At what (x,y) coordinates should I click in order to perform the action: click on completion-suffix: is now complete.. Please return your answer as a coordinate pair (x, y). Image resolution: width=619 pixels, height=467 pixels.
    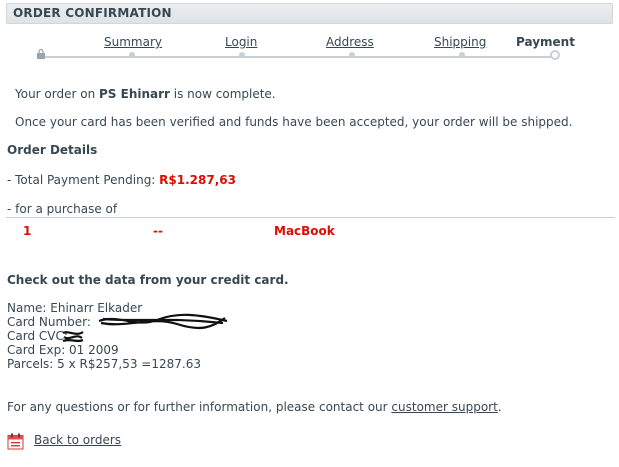
    Looking at the image, I should click on (222, 94).